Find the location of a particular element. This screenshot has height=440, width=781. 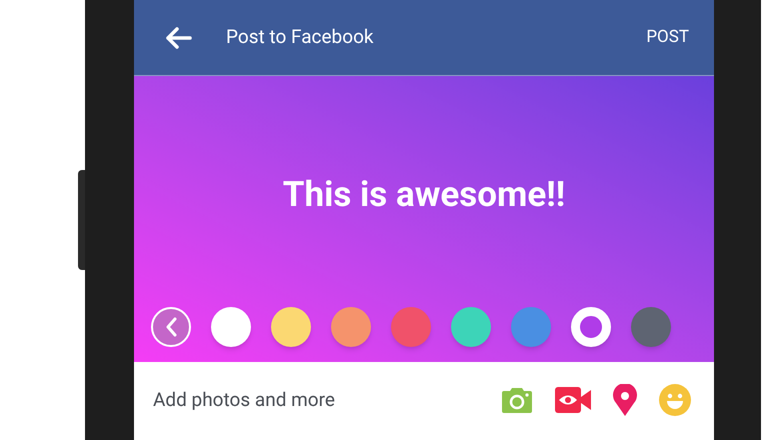

location-pin-icon is located at coordinates (625, 400).